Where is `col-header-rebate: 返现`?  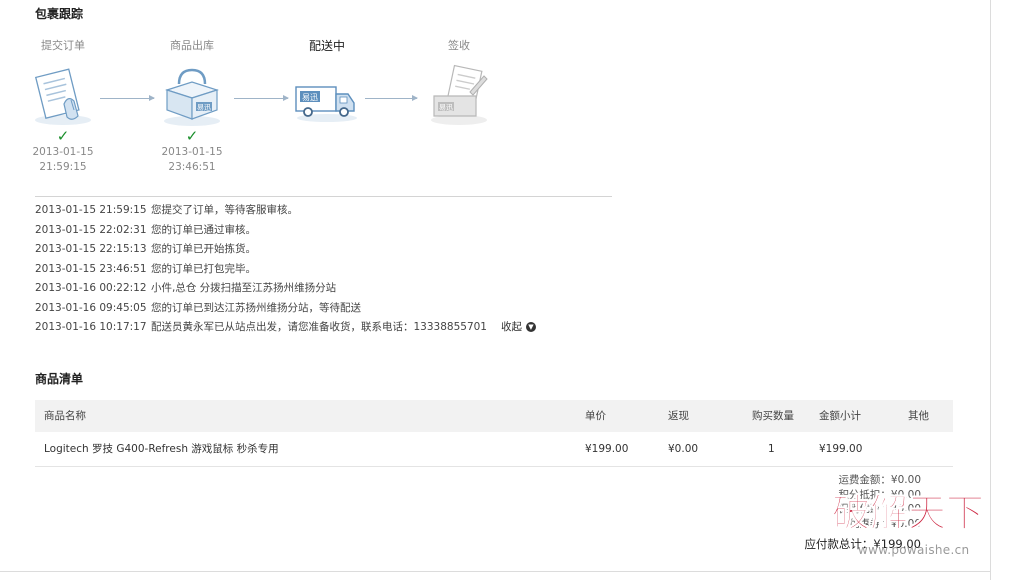
col-header-rebate: 返现 is located at coordinates (678, 416).